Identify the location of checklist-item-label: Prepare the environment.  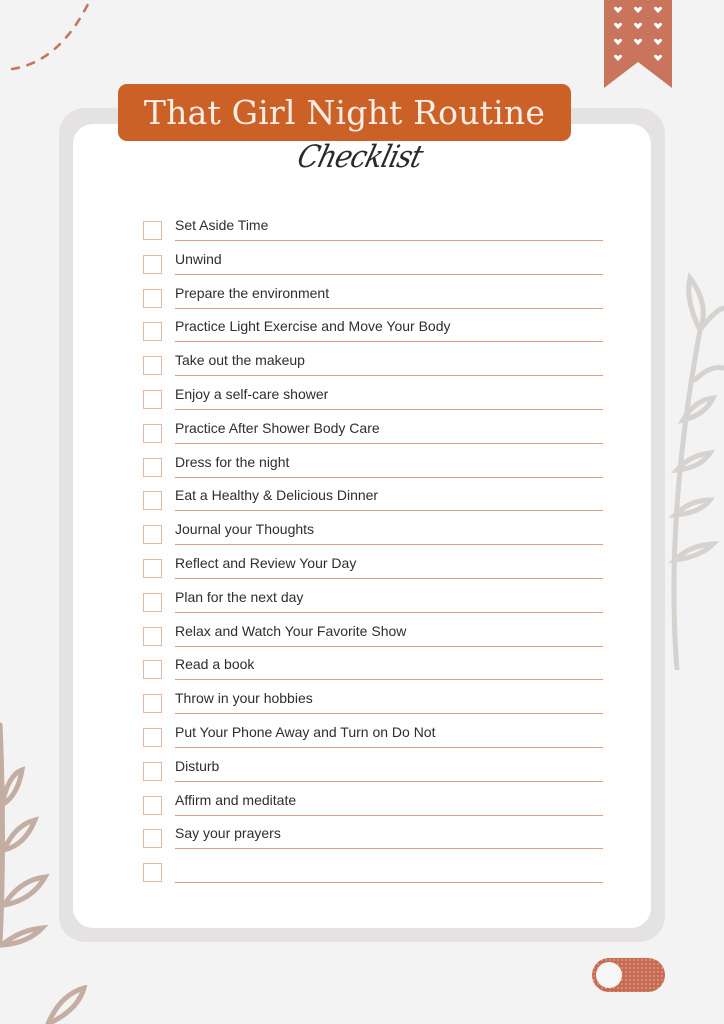
(252, 292).